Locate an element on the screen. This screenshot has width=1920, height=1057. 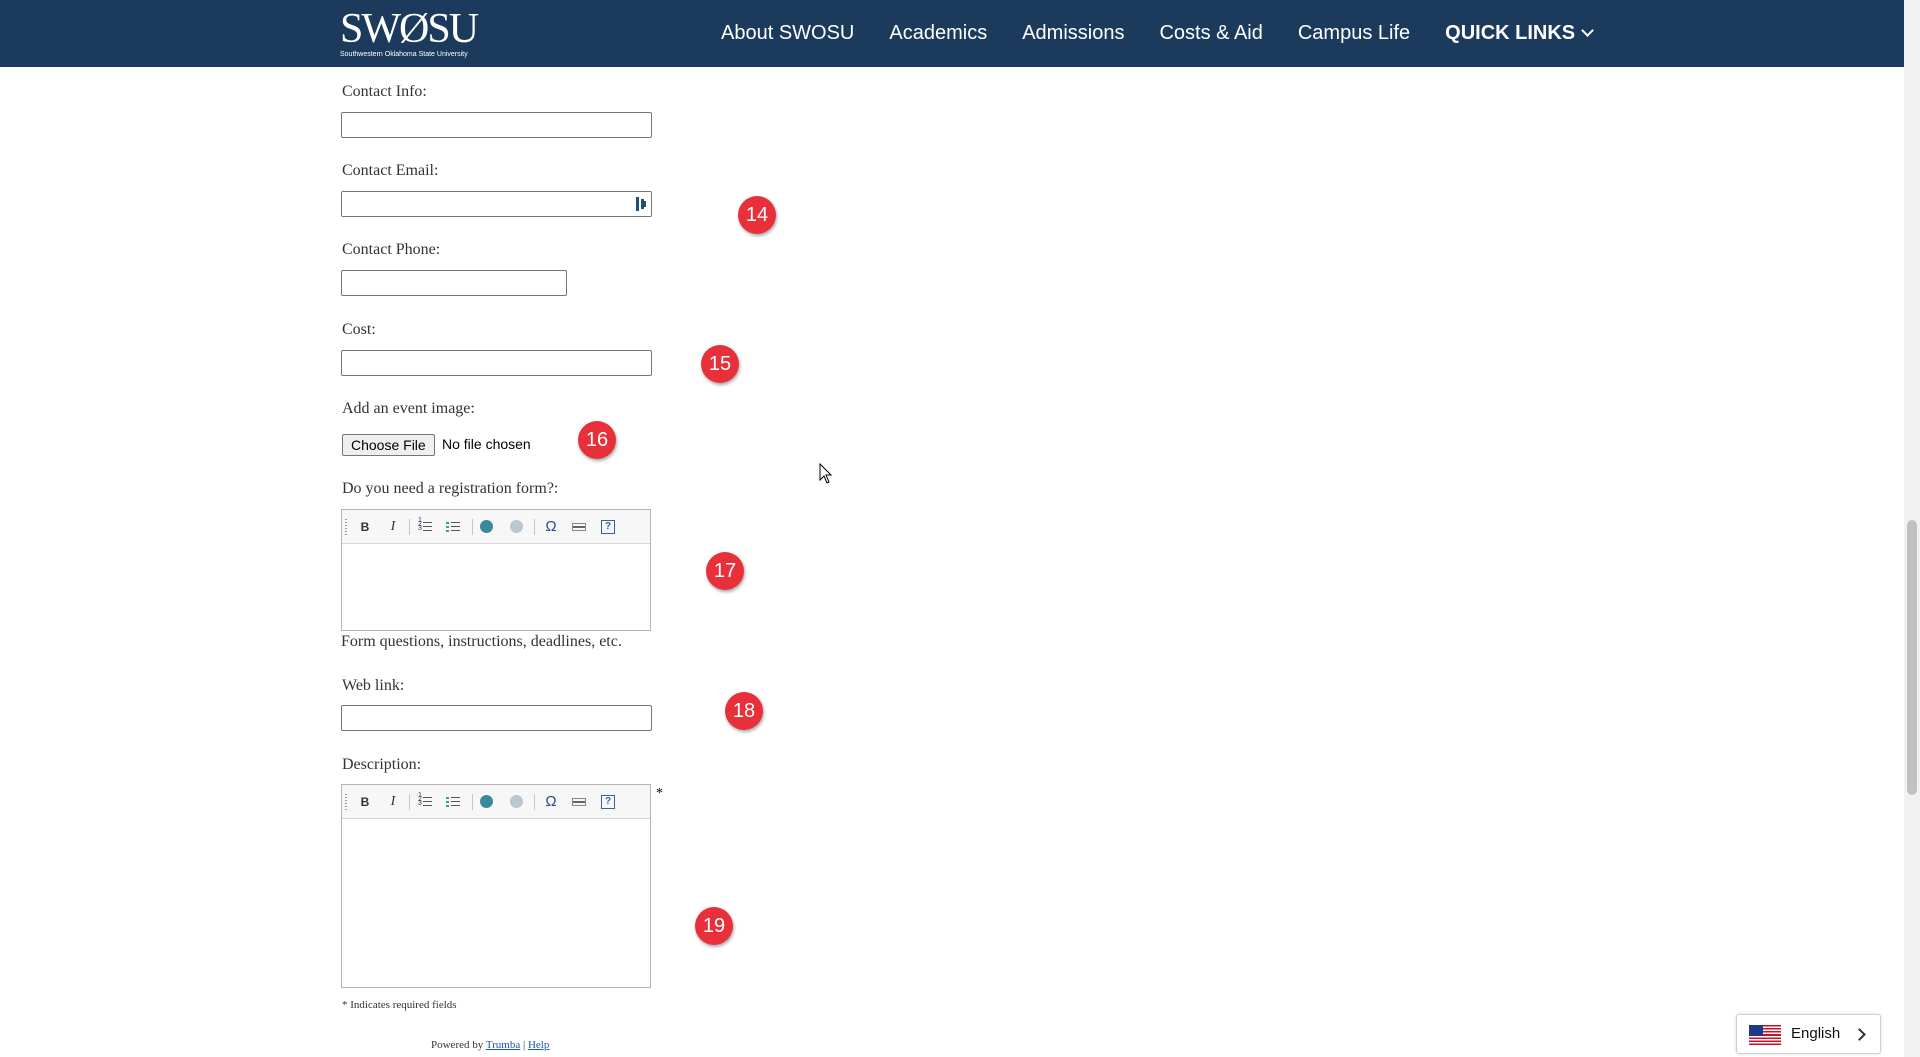
cost-label: Cost: is located at coordinates (359, 329).